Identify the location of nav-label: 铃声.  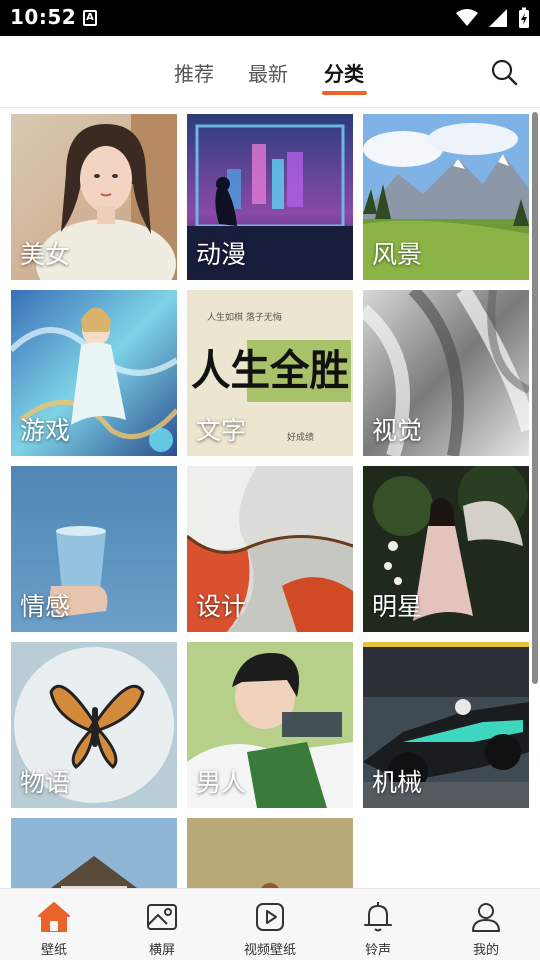
(377, 950).